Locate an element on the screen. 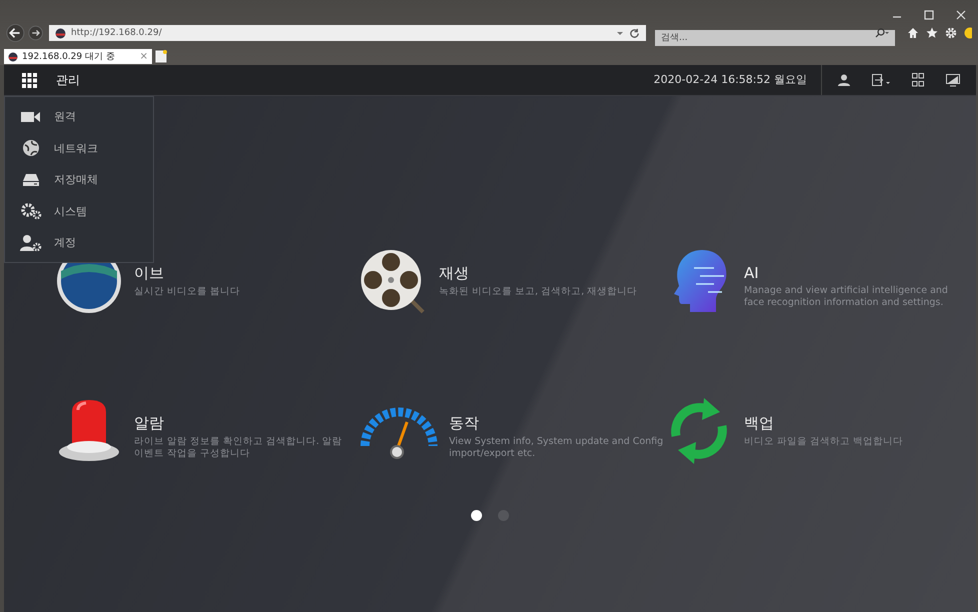  logout-icon is located at coordinates (881, 80).